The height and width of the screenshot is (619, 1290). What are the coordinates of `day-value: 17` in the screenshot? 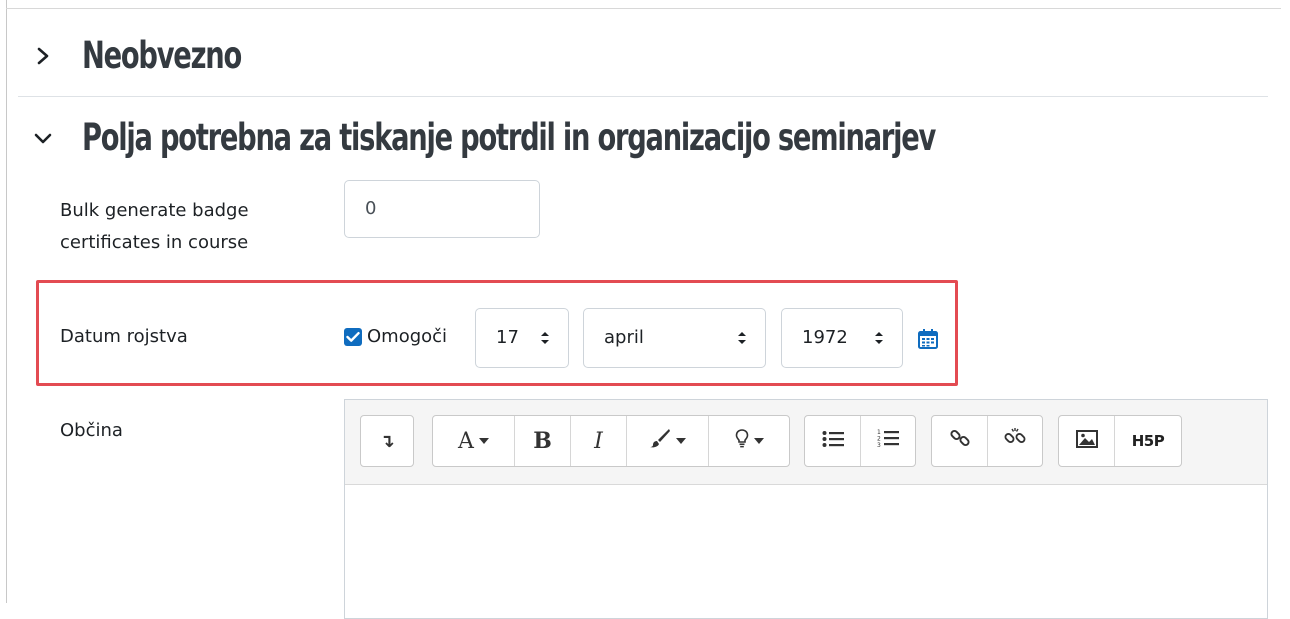 It's located at (507, 337).